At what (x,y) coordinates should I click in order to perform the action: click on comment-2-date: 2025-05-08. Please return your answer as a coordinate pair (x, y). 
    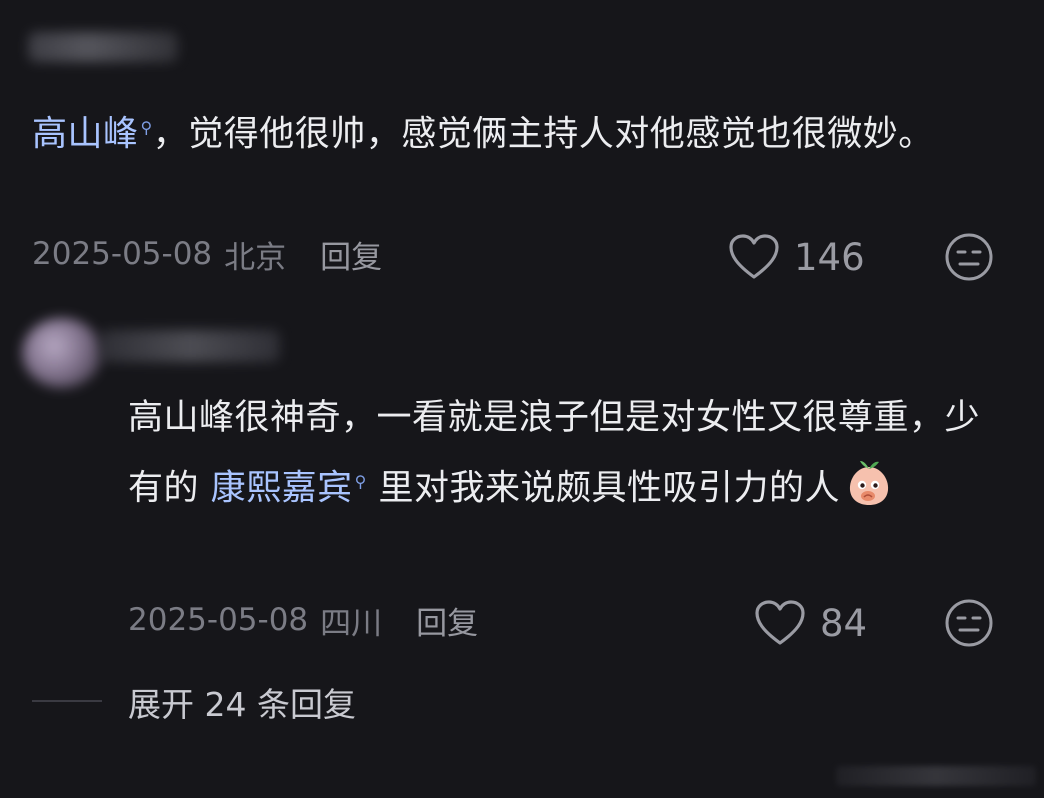
    Looking at the image, I should click on (218, 620).